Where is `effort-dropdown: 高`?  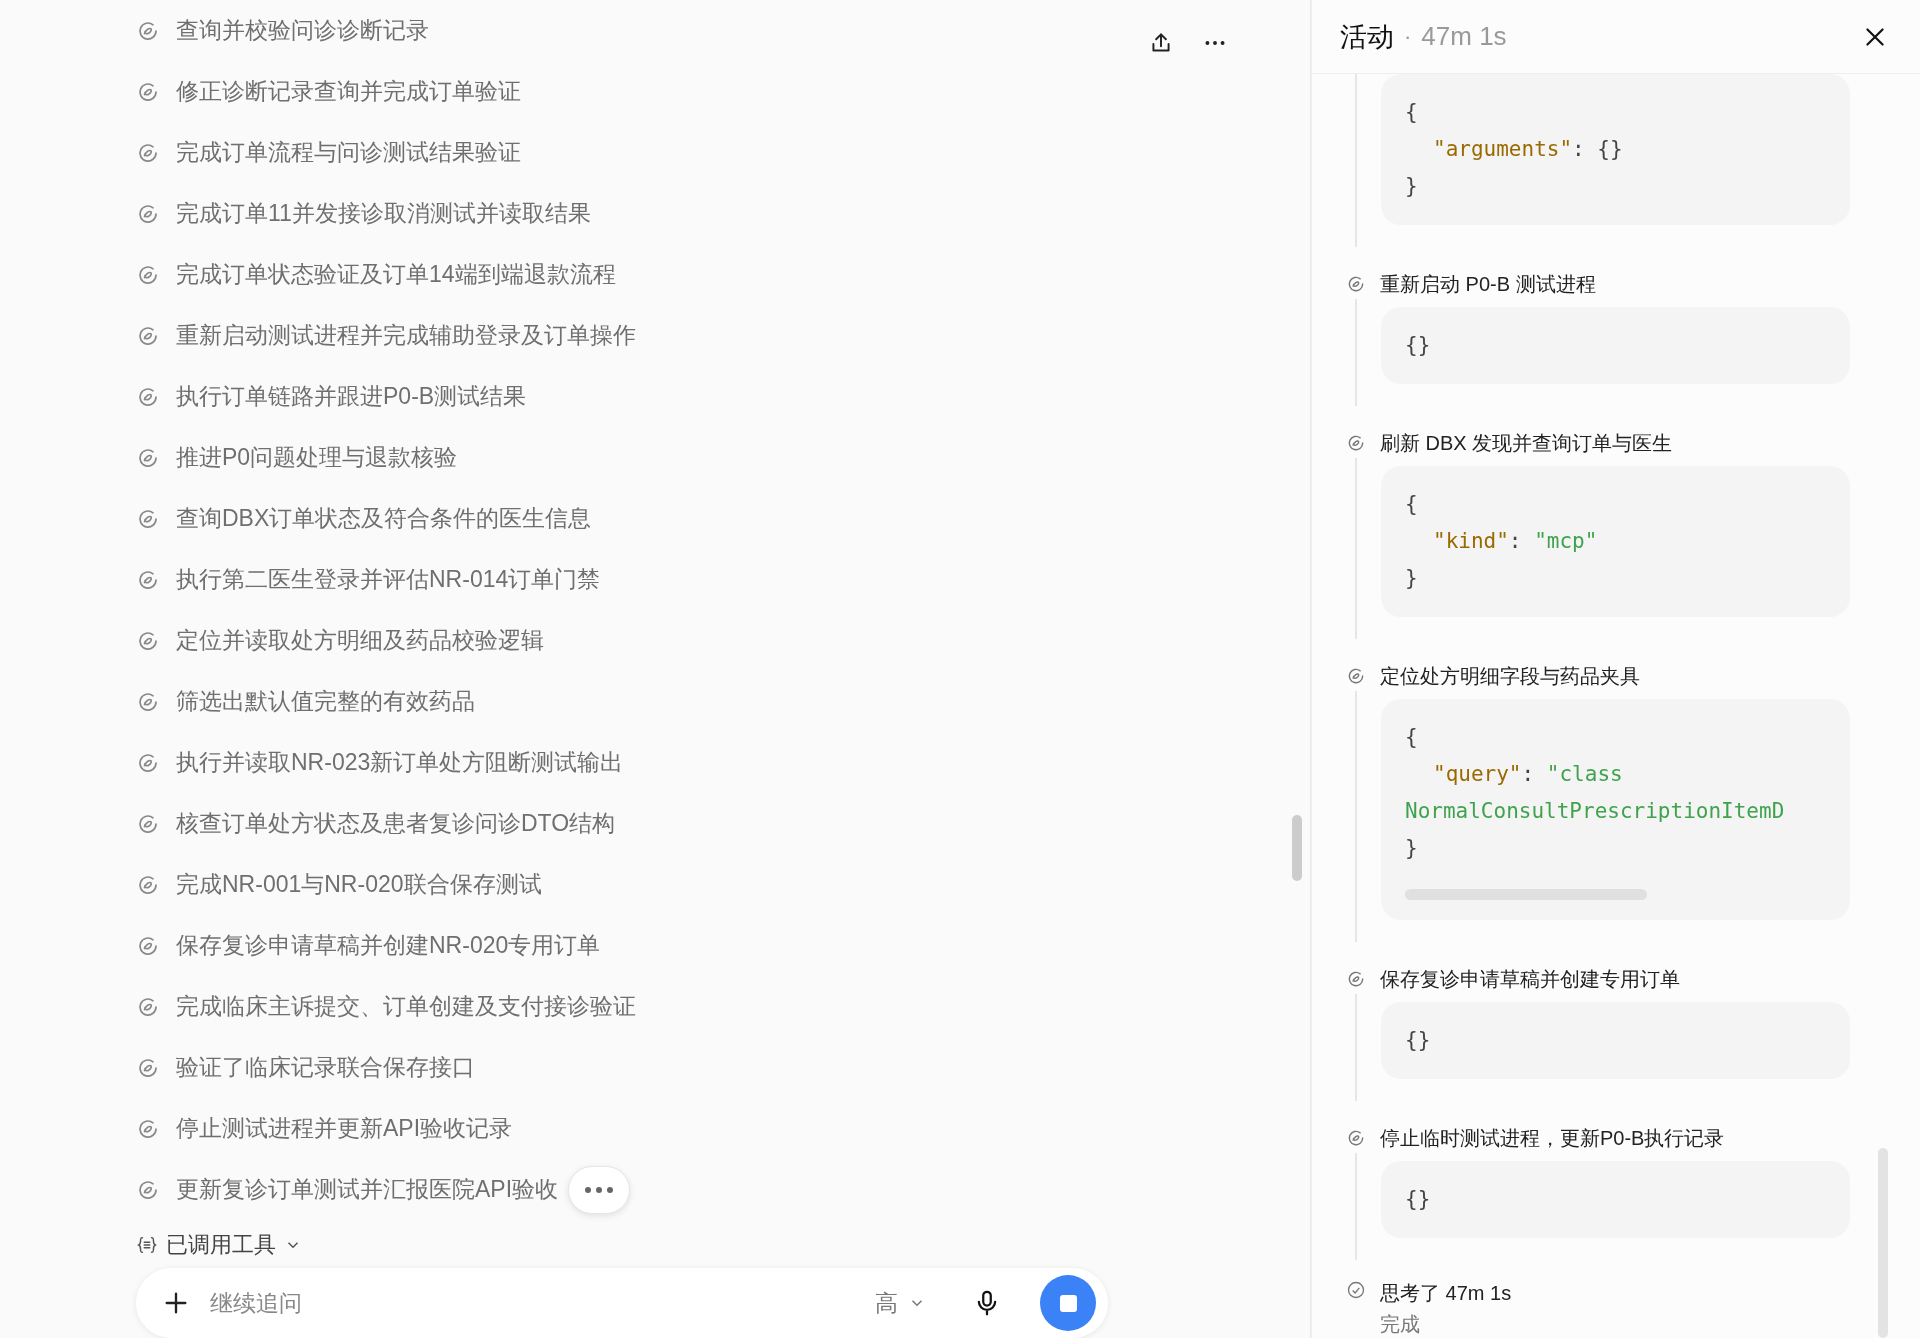 effort-dropdown: 高 is located at coordinates (900, 1303).